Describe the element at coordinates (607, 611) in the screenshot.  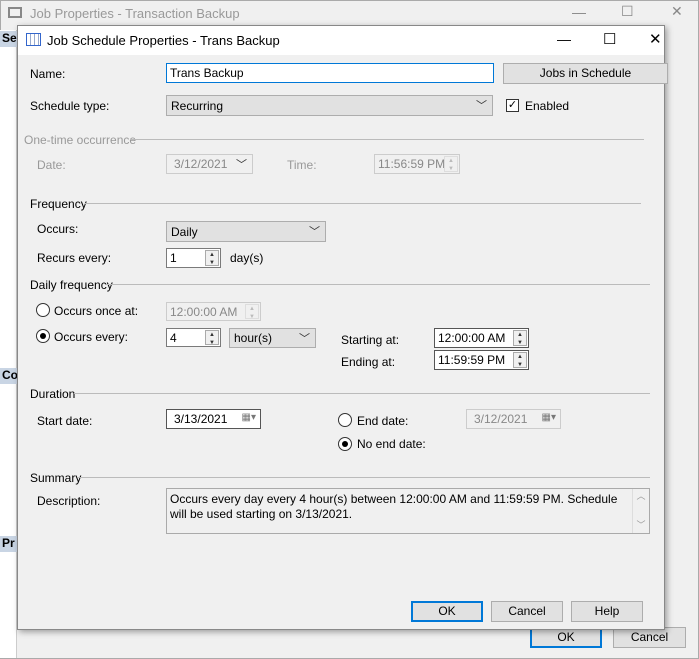
I see `help-button: Help` at that location.